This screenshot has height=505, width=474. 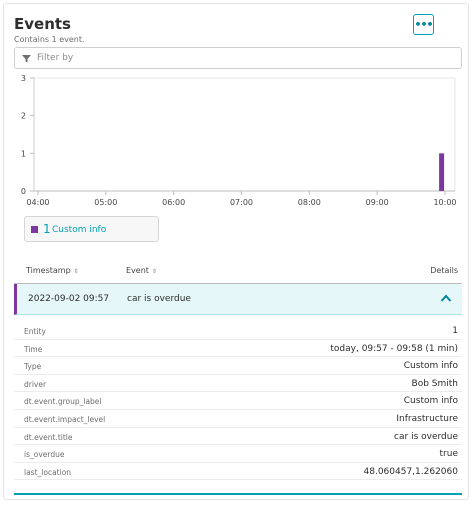 I want to click on table-header: Timestamp ⇕ Event ⇕ Details, so click(x=238, y=272).